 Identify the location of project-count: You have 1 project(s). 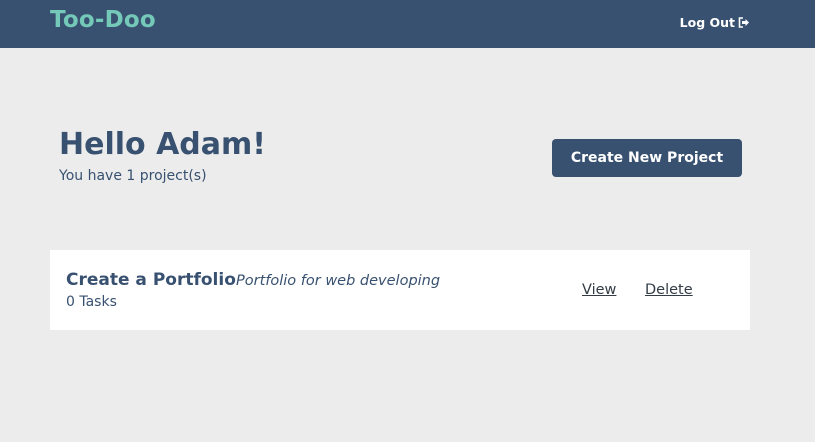
(133, 176).